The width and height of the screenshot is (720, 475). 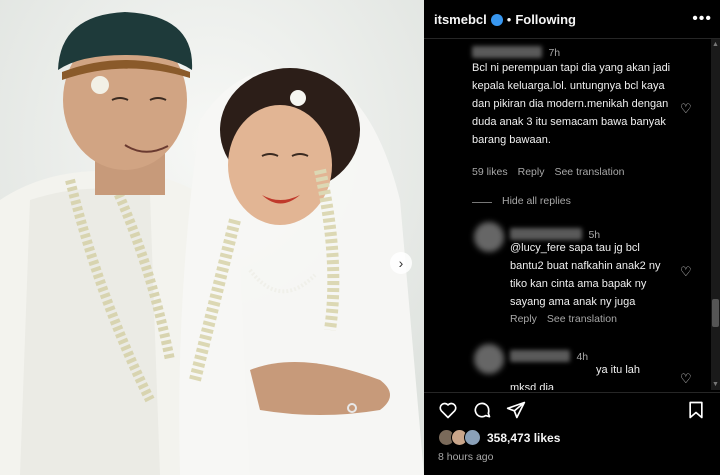 What do you see at coordinates (460, 19) in the screenshot?
I see `post-author-username: itsmebcl` at bounding box center [460, 19].